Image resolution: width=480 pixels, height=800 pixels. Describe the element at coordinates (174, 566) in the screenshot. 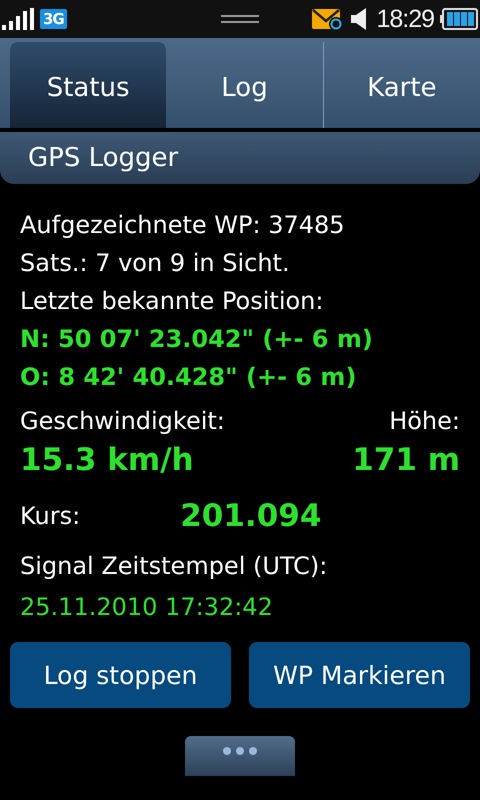

I see `timestamp-label: Signal Zeitstempel (UTC):` at that location.